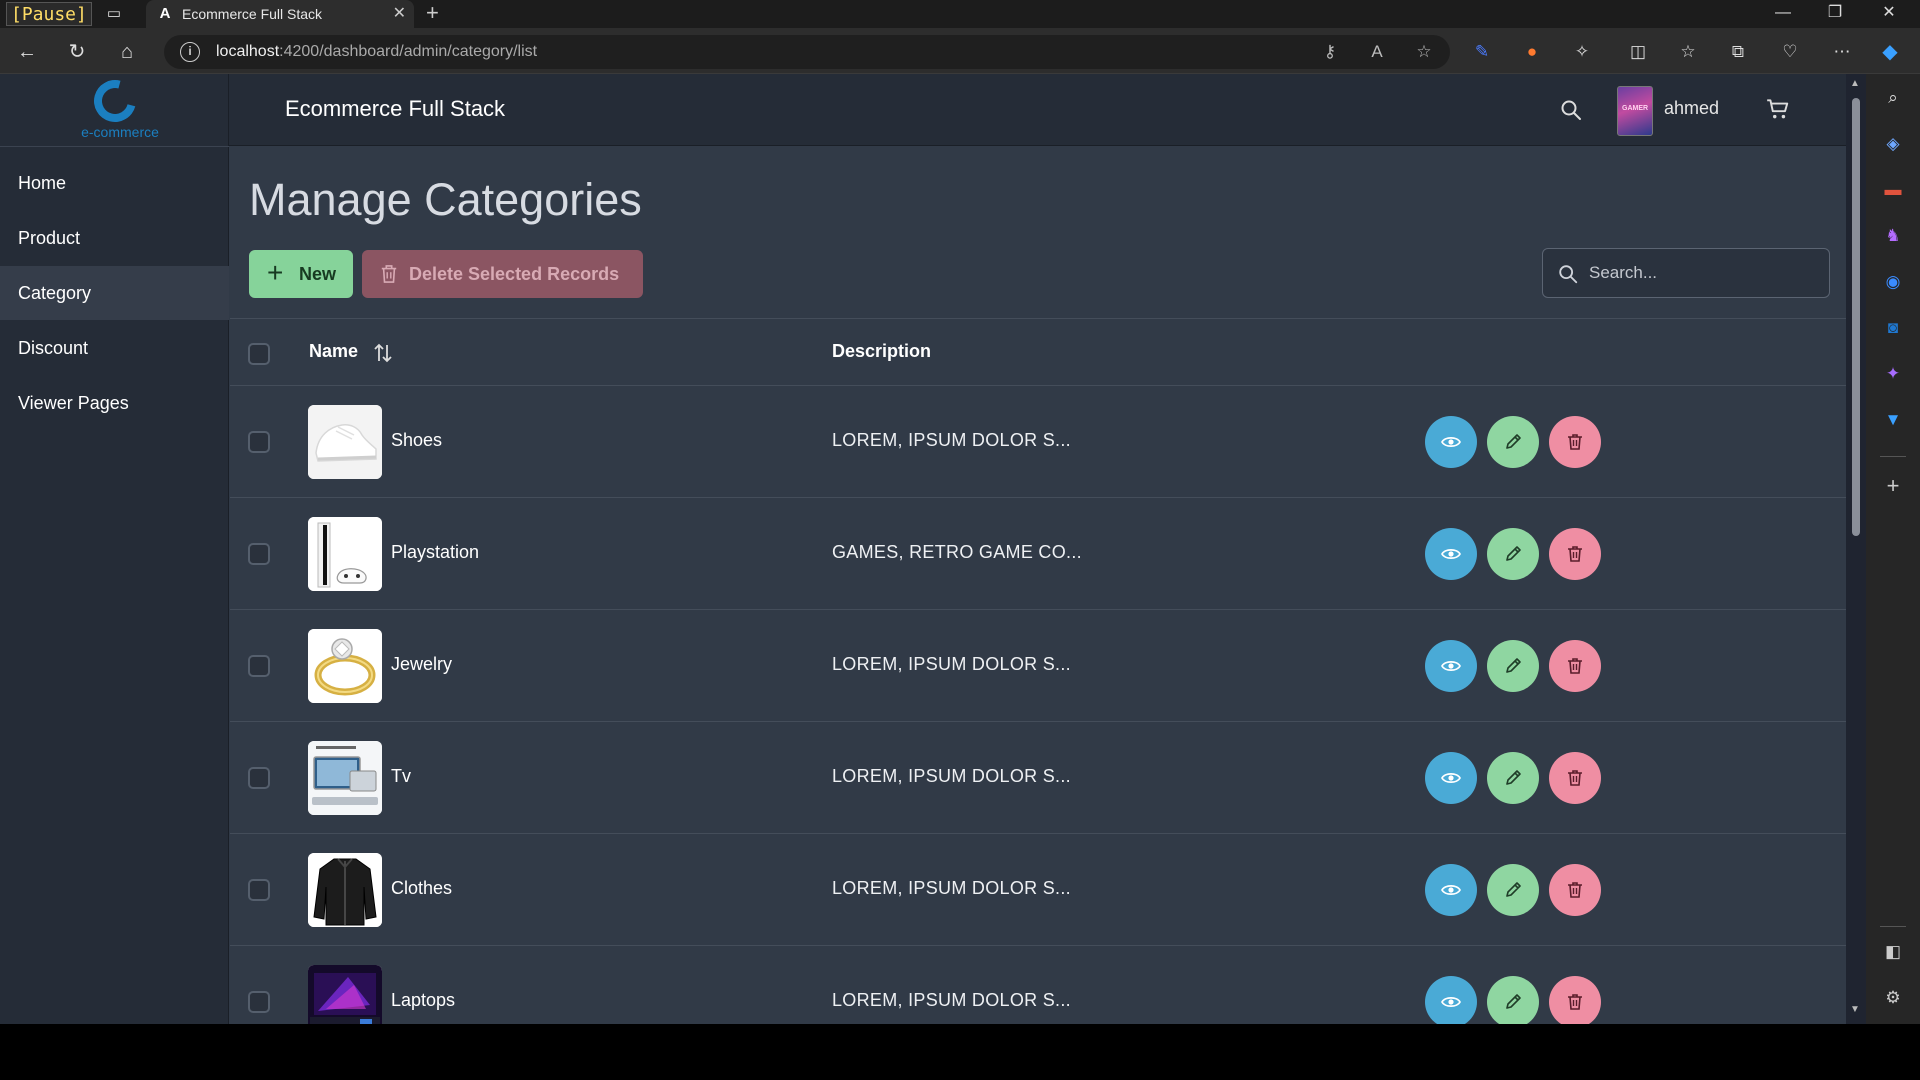 The height and width of the screenshot is (1080, 1920). Describe the element at coordinates (259, 354) in the screenshot. I see `select-all-checkbox` at that location.